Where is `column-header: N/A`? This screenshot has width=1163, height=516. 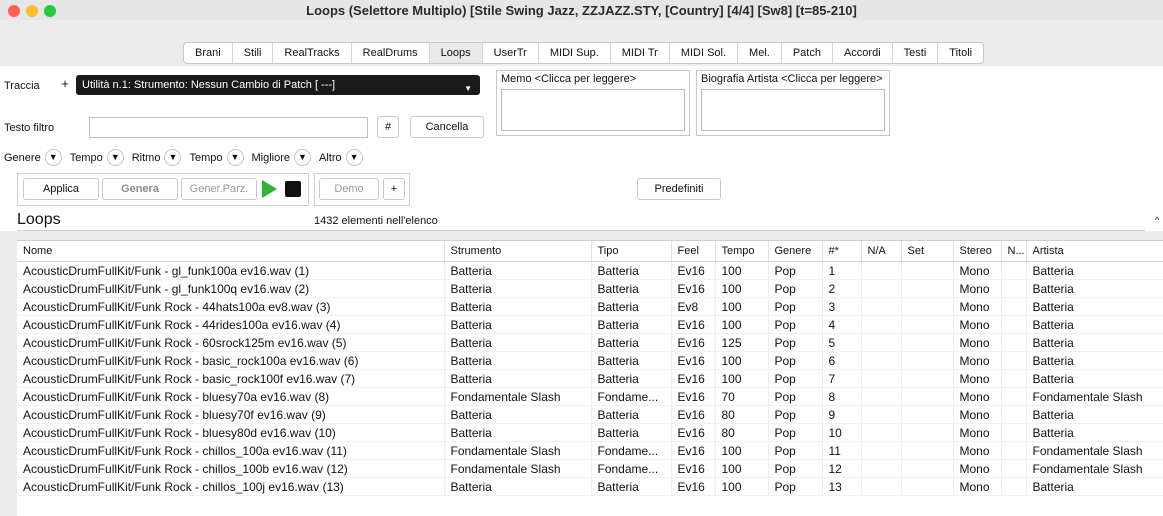 column-header: N/A is located at coordinates (881, 251).